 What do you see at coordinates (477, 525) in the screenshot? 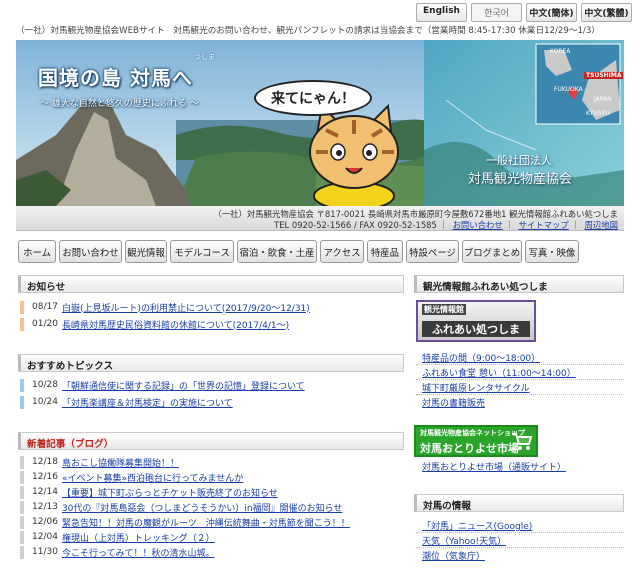
I see `sidebar-link-news: 「対馬」ニュース(Google)` at bounding box center [477, 525].